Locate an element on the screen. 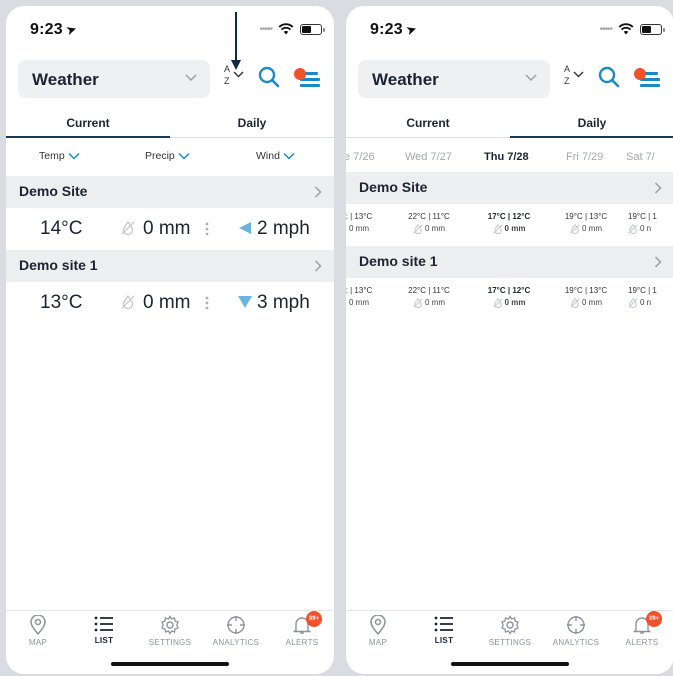 This screenshot has height=676, width=673. site-current-row: 13°C 0 mm 3 mph is located at coordinates (170, 303).